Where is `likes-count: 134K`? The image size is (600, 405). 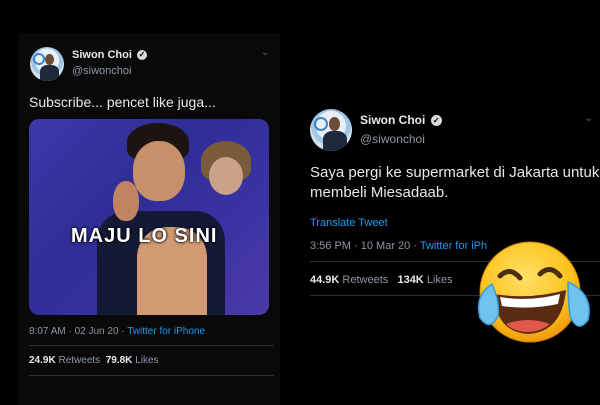
likes-count: 134K is located at coordinates (410, 280).